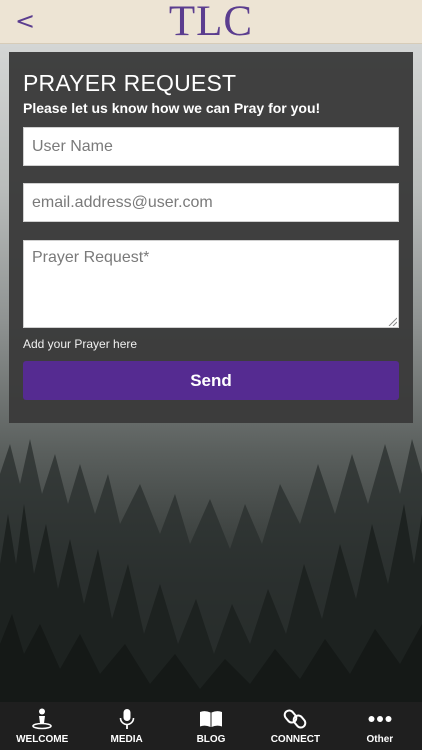  What do you see at coordinates (211, 739) in the screenshot?
I see `nav-label: BLOG` at bounding box center [211, 739].